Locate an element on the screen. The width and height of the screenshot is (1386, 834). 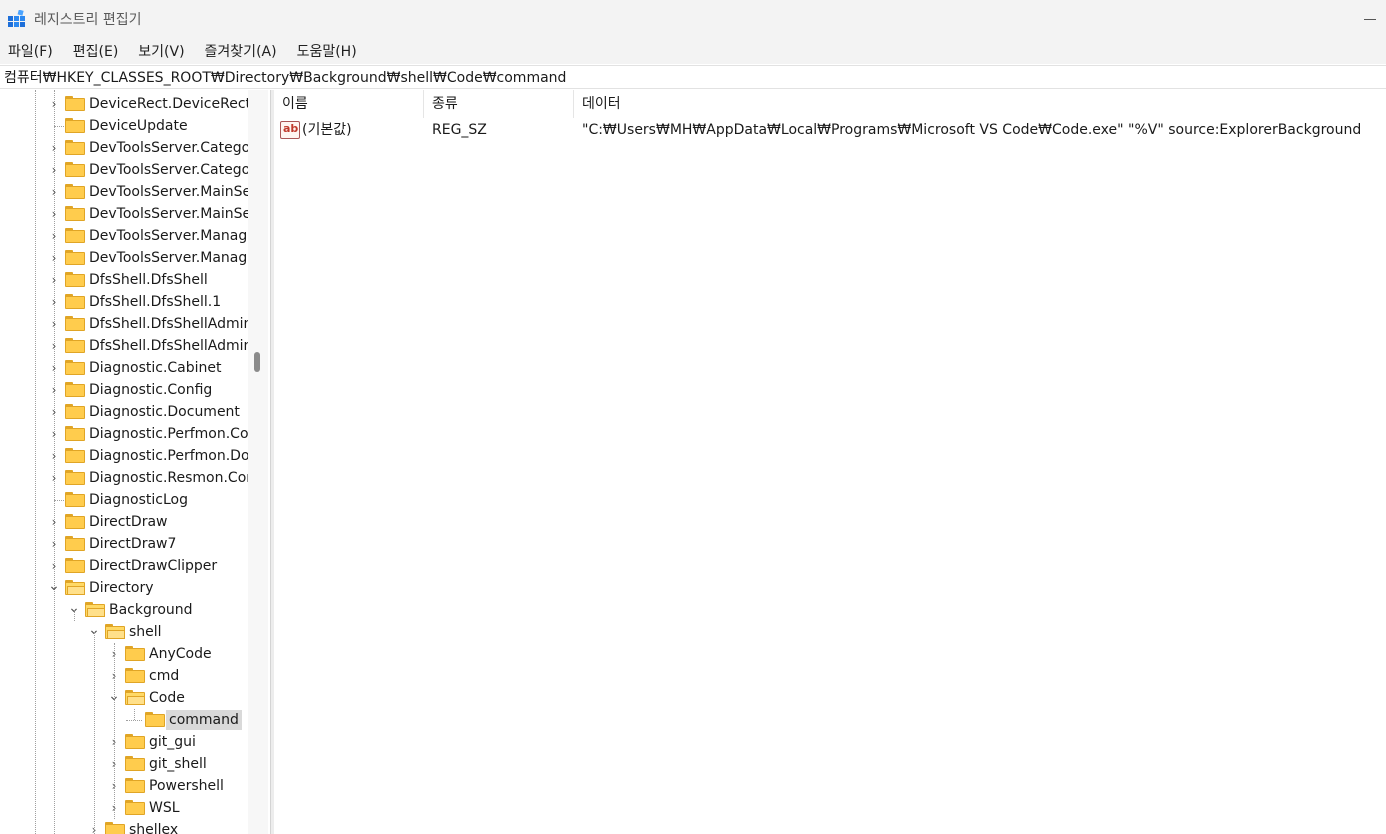
tree-node-label: Powershell is located at coordinates (186, 786).